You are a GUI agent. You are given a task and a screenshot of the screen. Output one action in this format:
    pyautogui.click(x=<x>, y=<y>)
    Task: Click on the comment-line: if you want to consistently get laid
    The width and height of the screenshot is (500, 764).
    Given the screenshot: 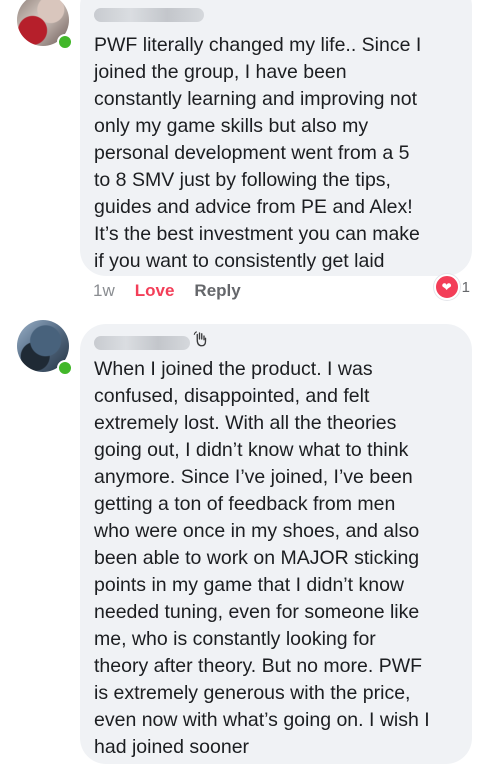 What is the action you would take?
    pyautogui.click(x=239, y=261)
    